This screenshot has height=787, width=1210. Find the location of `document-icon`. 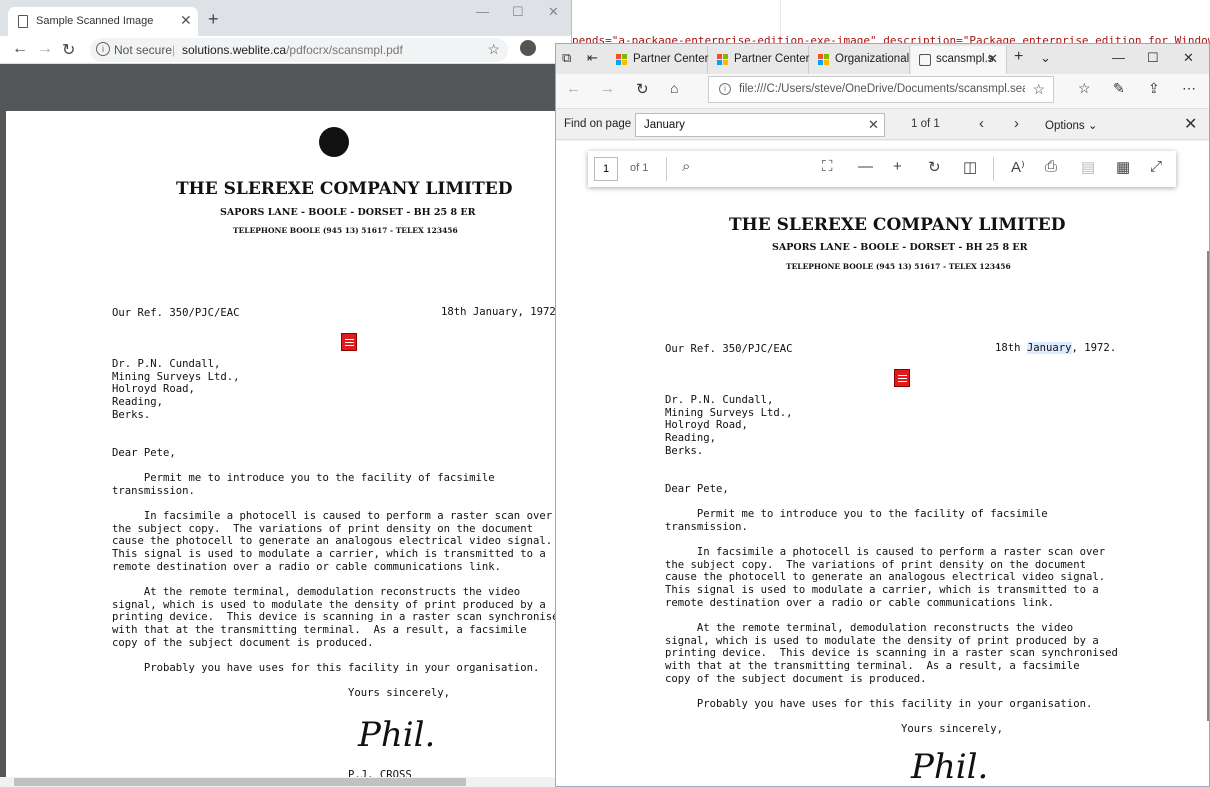

document-icon is located at coordinates (23, 21).